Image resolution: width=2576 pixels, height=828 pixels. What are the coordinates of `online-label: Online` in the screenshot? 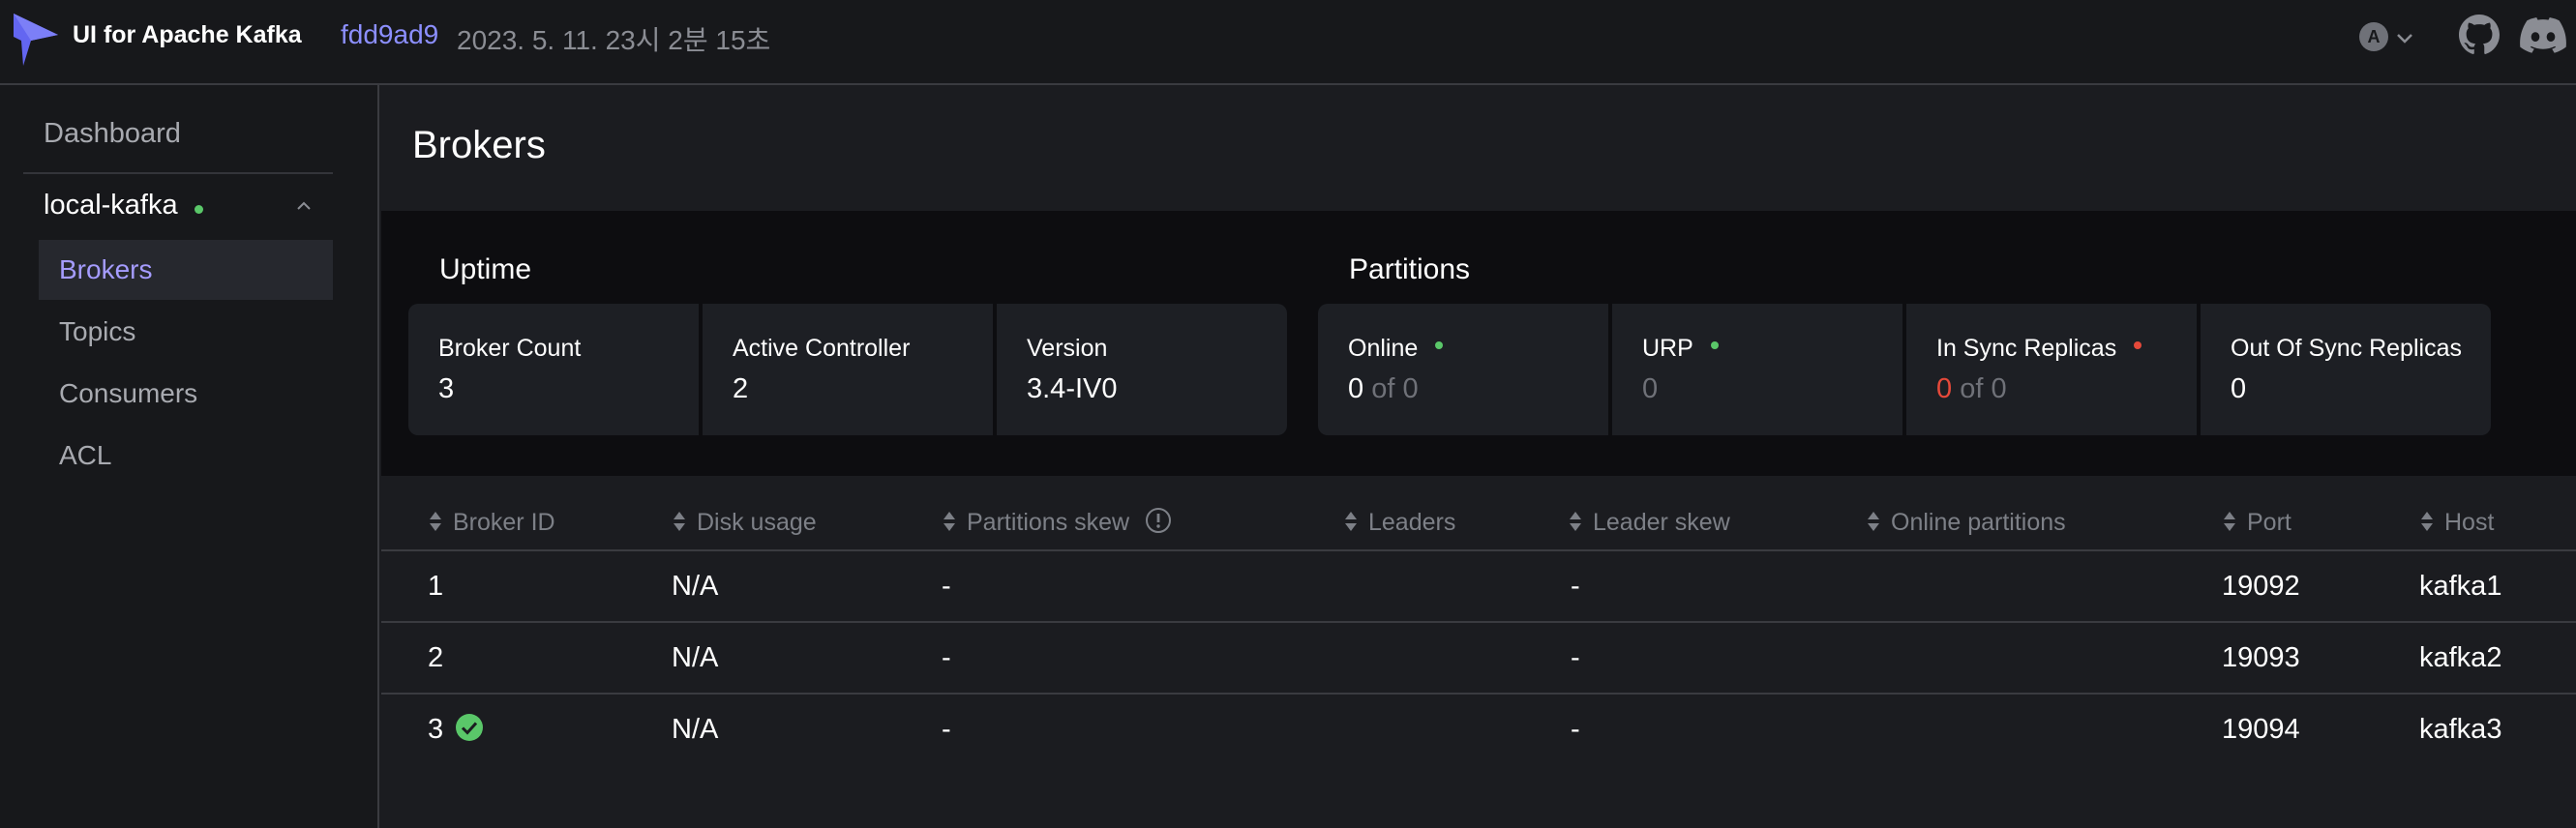 It's located at (1396, 349).